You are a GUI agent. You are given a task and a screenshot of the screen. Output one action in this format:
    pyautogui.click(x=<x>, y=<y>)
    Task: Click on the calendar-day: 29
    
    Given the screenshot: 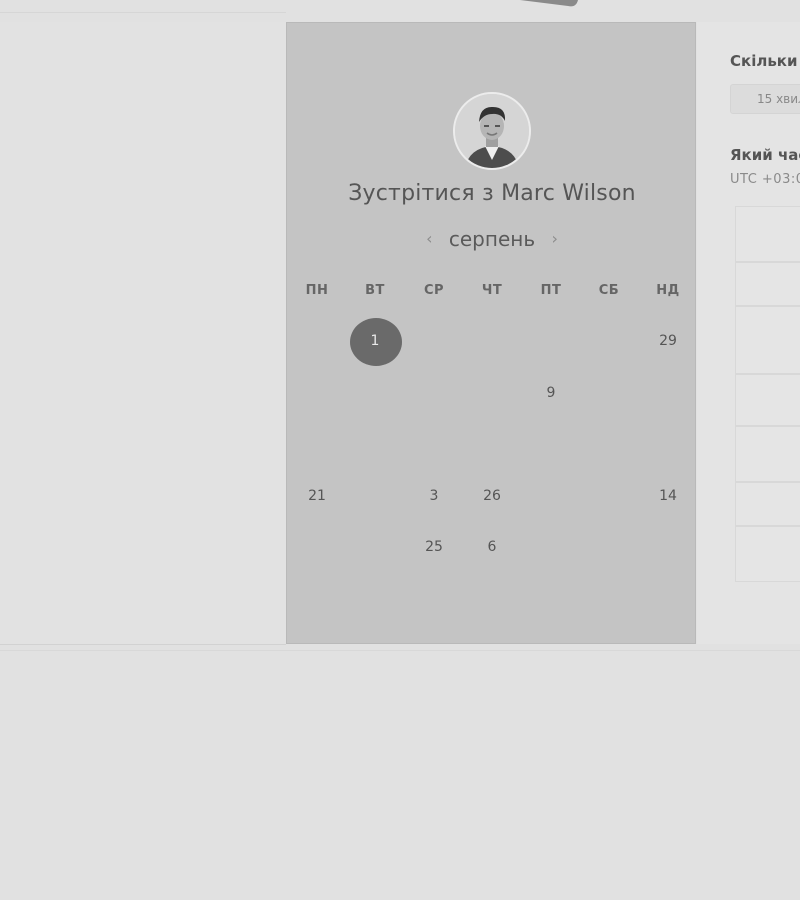 What is the action you would take?
    pyautogui.click(x=668, y=341)
    